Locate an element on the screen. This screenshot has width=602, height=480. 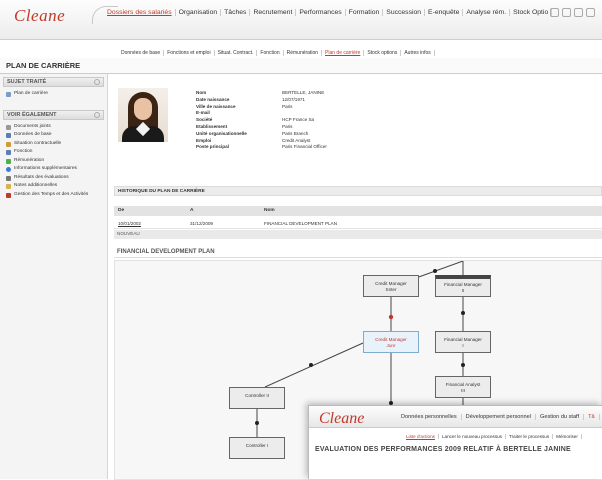
info-label: Ville de naissance is located at coordinates (216, 106).